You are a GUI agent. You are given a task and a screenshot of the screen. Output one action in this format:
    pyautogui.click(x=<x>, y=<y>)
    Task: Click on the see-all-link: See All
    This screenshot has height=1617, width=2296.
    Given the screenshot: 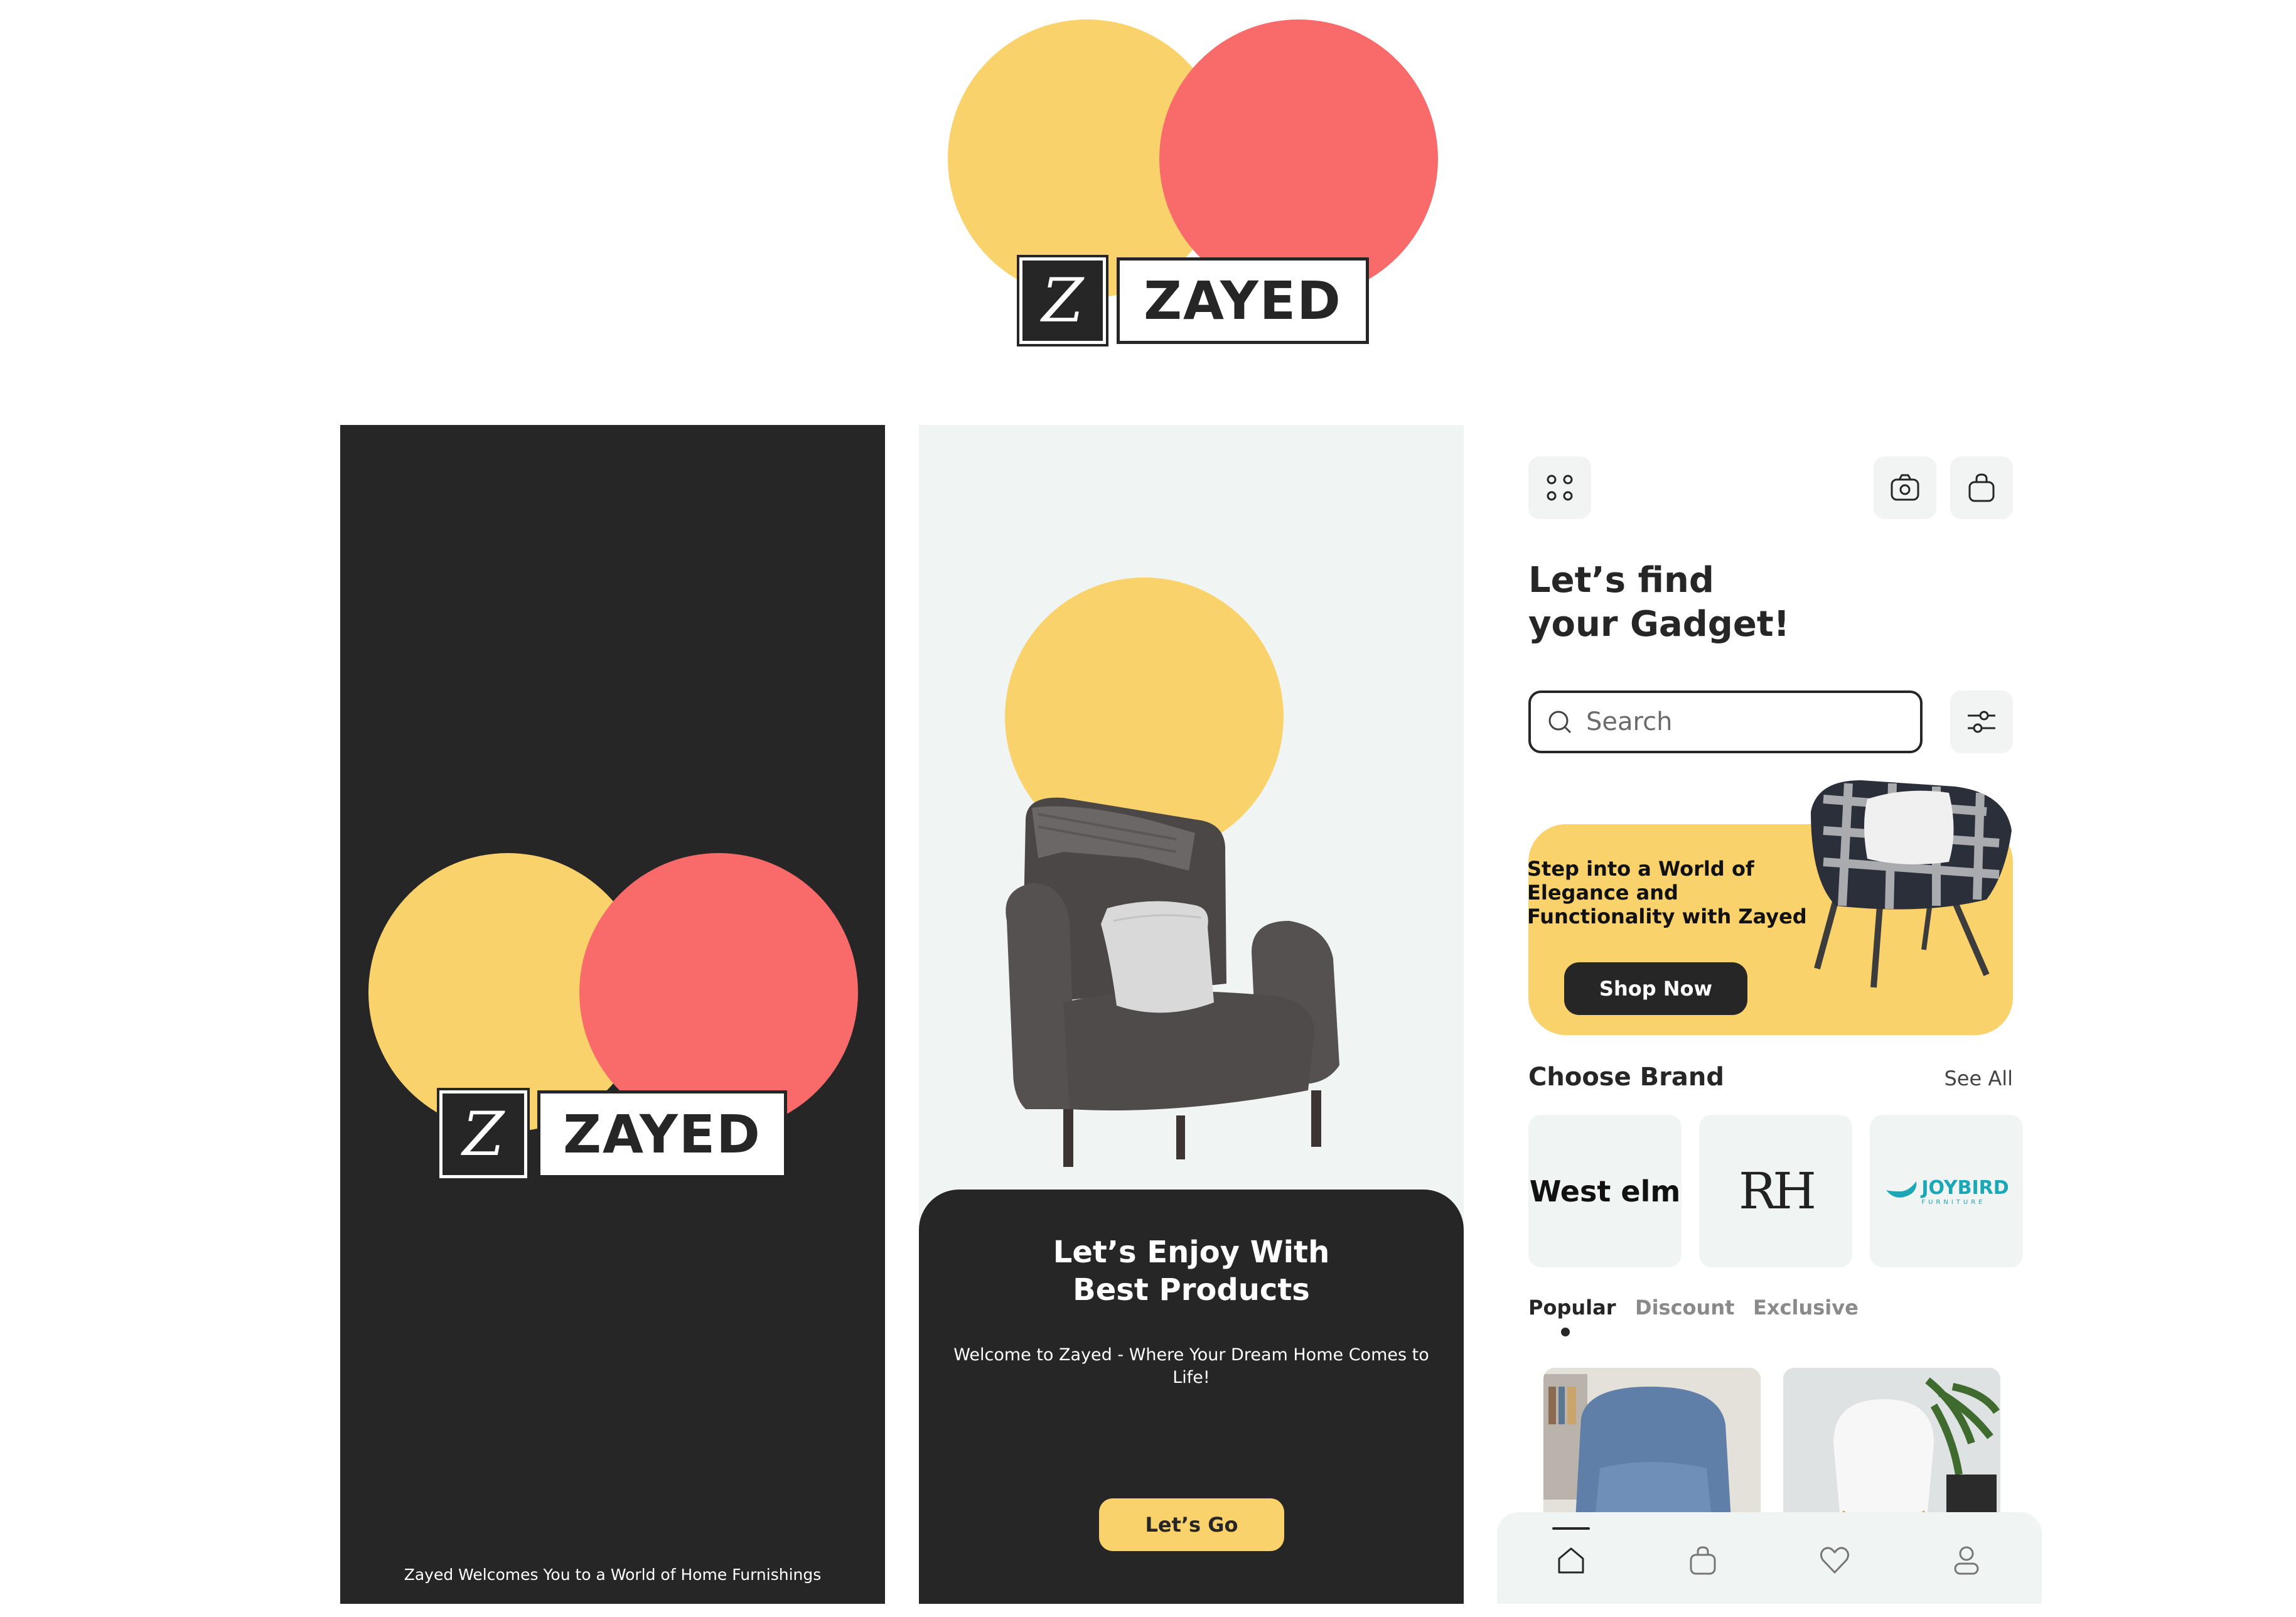 What is the action you would take?
    pyautogui.click(x=1978, y=1078)
    